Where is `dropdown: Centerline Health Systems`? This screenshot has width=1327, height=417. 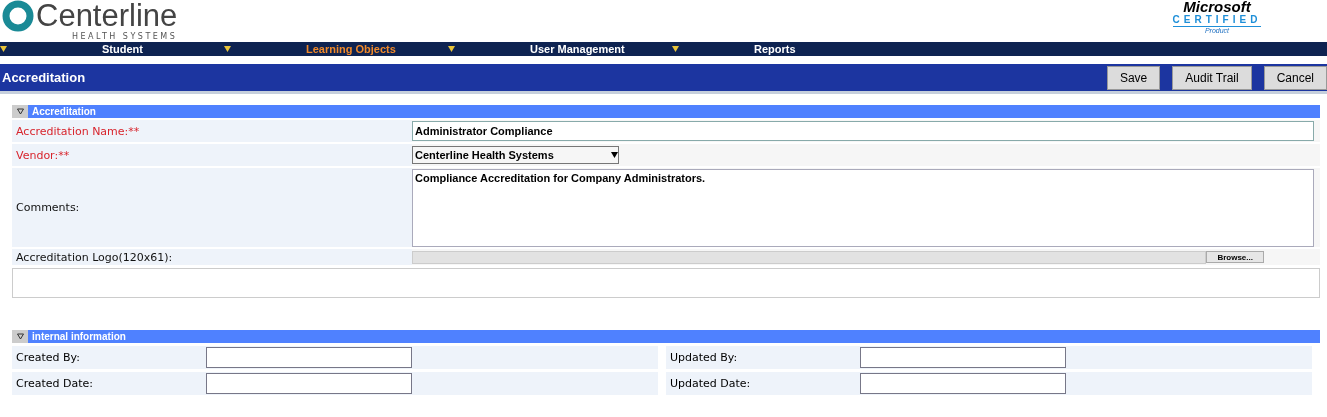
dropdown: Centerline Health Systems is located at coordinates (515, 155).